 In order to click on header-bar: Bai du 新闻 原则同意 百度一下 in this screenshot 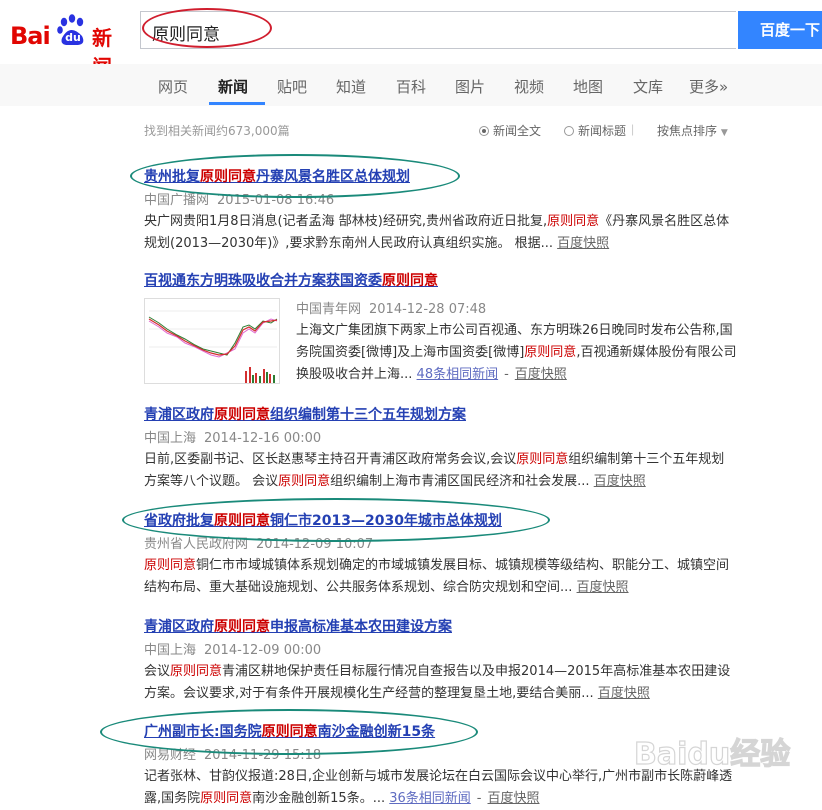, I will do `click(411, 39)`.